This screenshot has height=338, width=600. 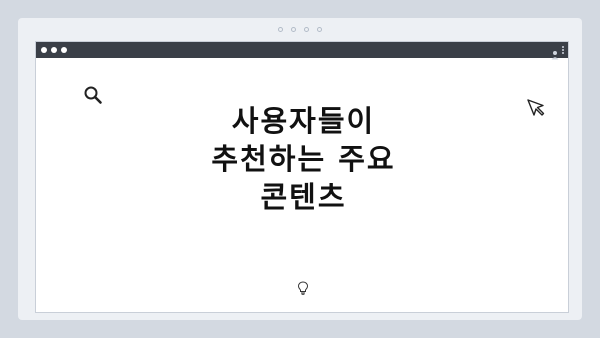 I want to click on cursor-icon, so click(x=536, y=110).